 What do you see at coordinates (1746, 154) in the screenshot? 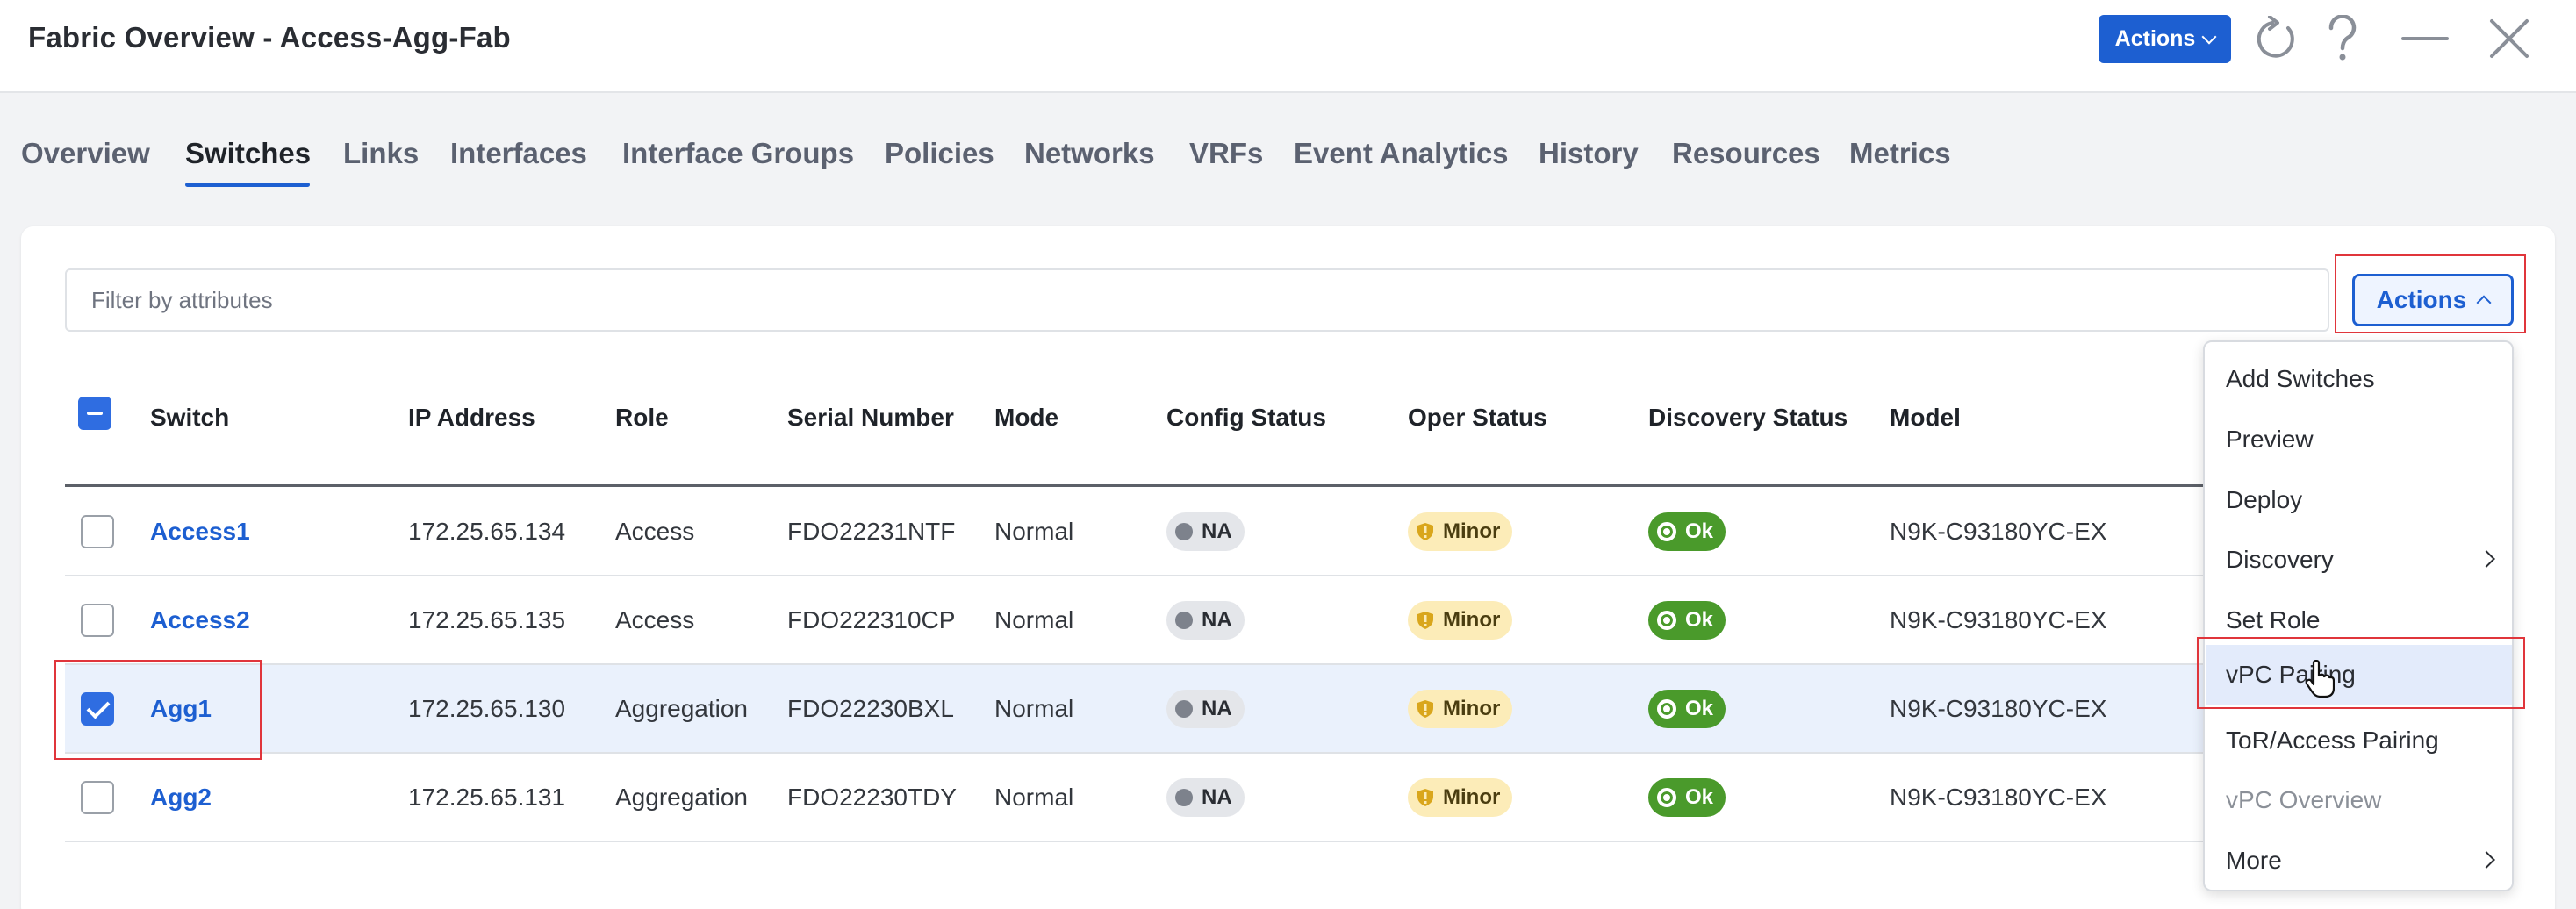
I see `tab-resources: Resources` at bounding box center [1746, 154].